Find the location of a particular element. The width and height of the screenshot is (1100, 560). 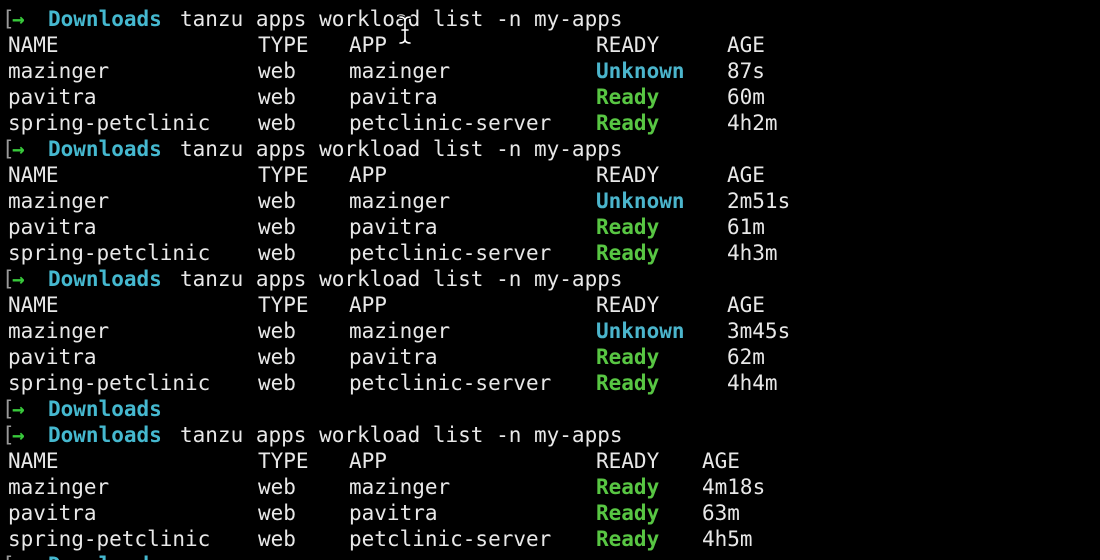

table-row: pavitra web pavitra Ready 62m is located at coordinates (382, 357).